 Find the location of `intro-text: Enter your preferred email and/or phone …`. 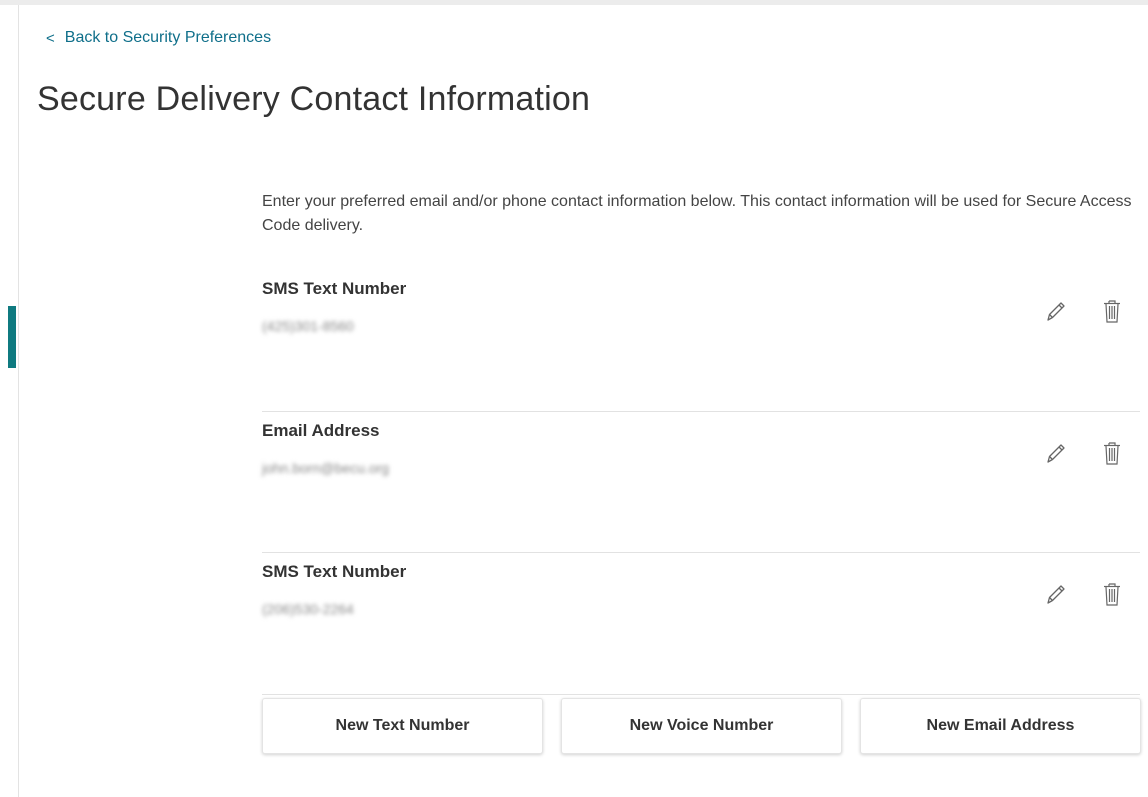

intro-text: Enter your preferred email and/or phone … is located at coordinates (697, 213).